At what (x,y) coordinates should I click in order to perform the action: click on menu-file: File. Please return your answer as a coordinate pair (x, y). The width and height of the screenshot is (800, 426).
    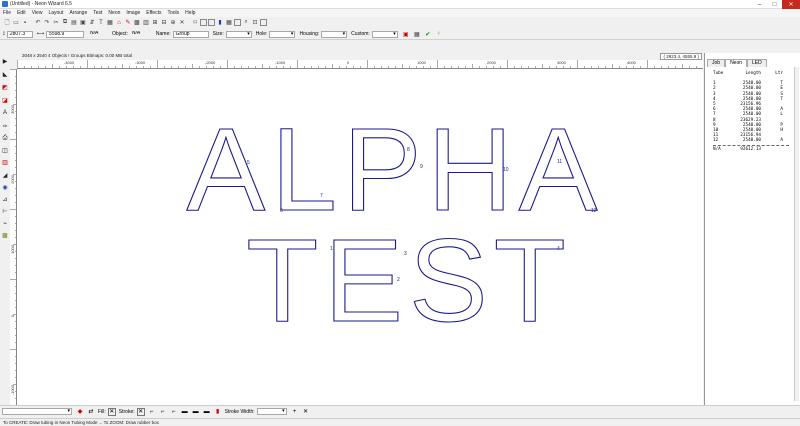
    Looking at the image, I should click on (7, 13).